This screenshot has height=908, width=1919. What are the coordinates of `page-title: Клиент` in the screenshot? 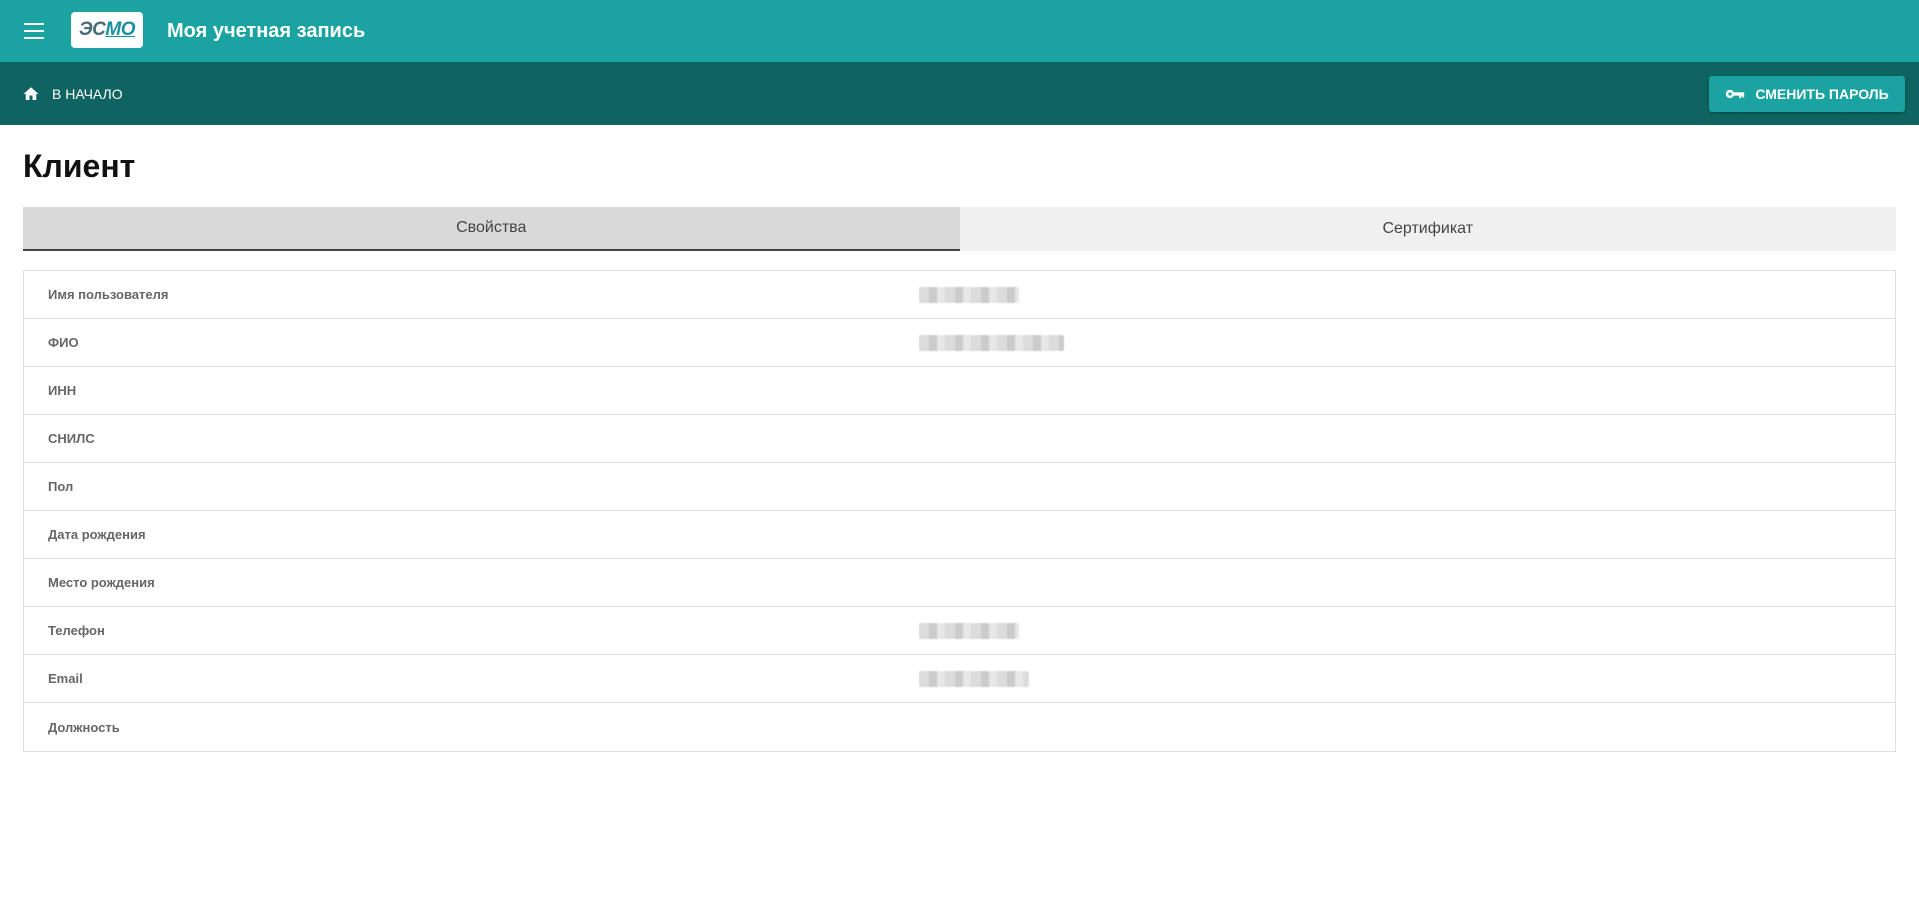 It's located at (79, 166).